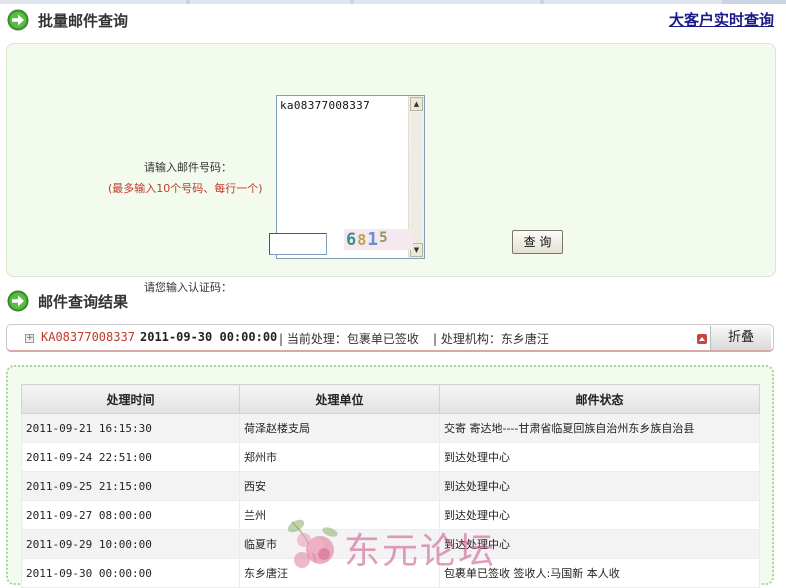  What do you see at coordinates (130, 515) in the screenshot?
I see `row-time: 2011-09-27 08:00:00` at bounding box center [130, 515].